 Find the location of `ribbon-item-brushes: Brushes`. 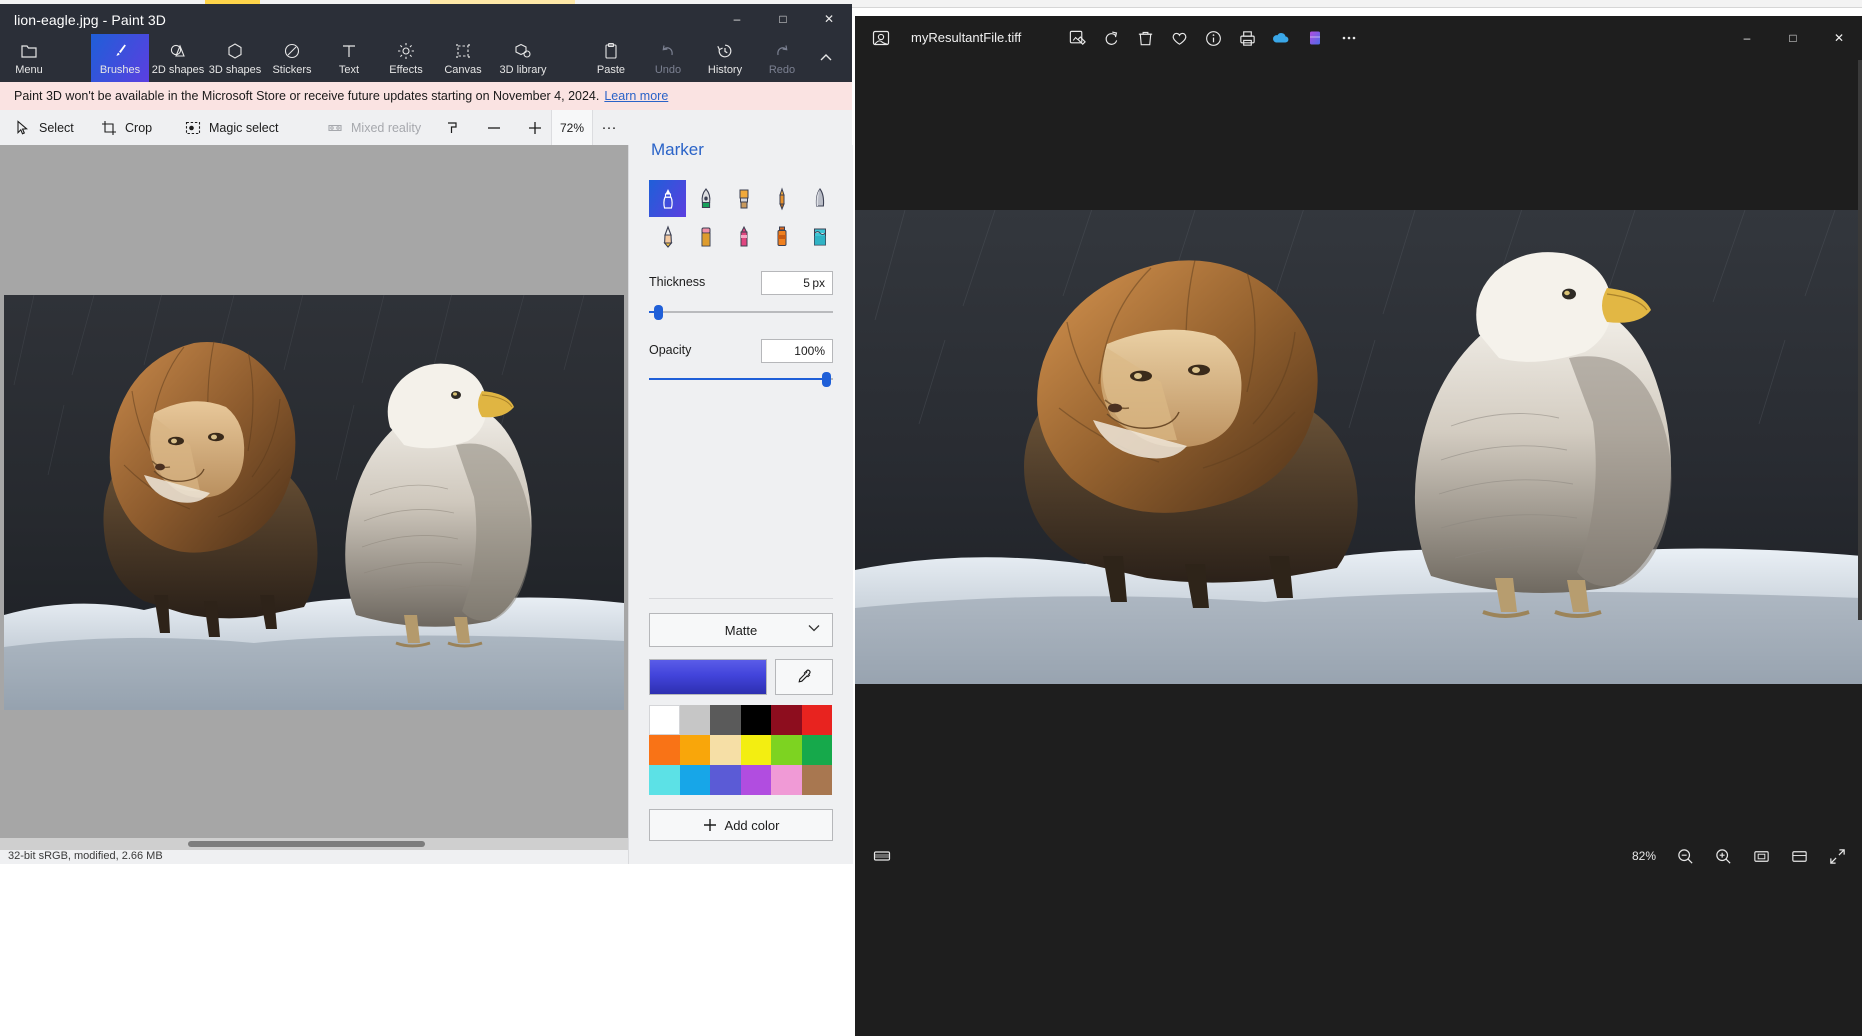

ribbon-item-brushes: Brushes is located at coordinates (120, 58).